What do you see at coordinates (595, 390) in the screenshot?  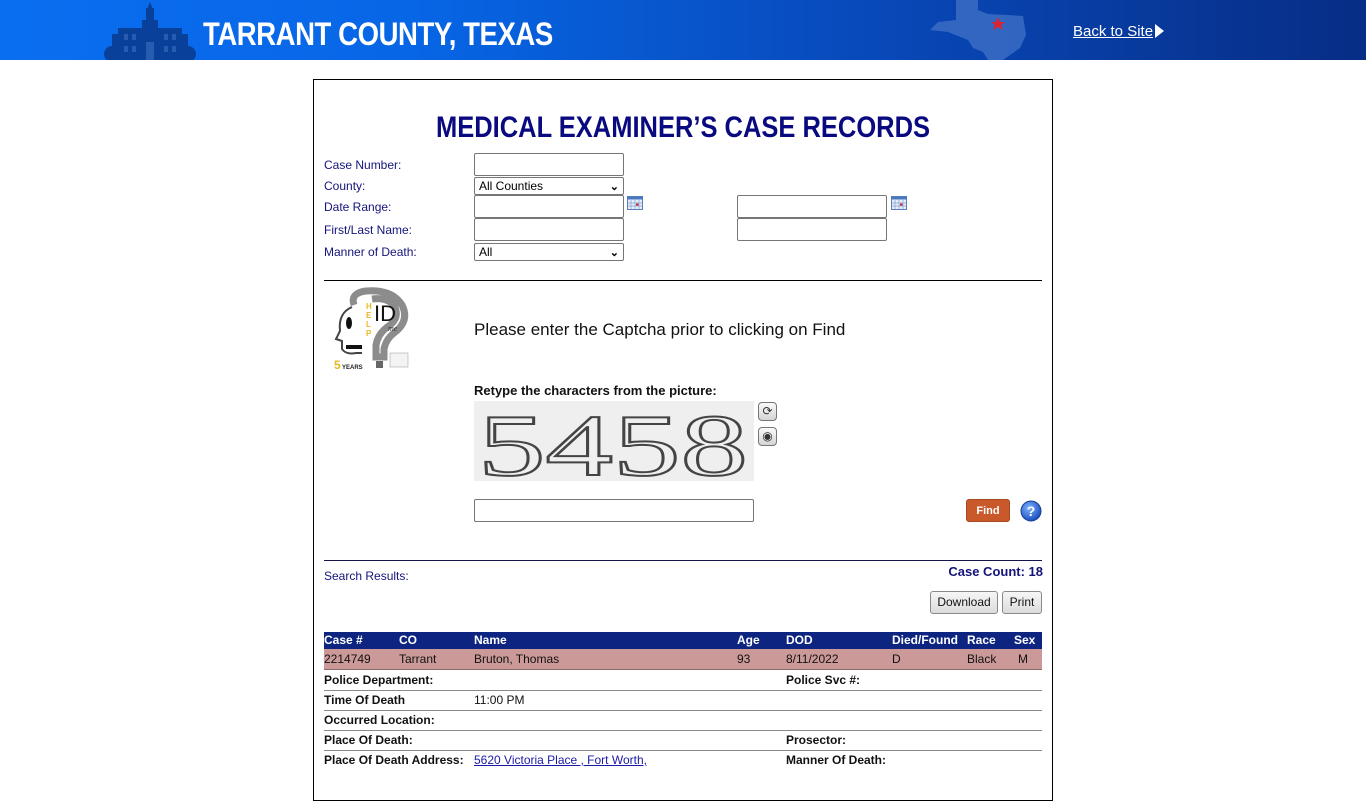 I see `captcha-label: Retype the characters from the picture:` at bounding box center [595, 390].